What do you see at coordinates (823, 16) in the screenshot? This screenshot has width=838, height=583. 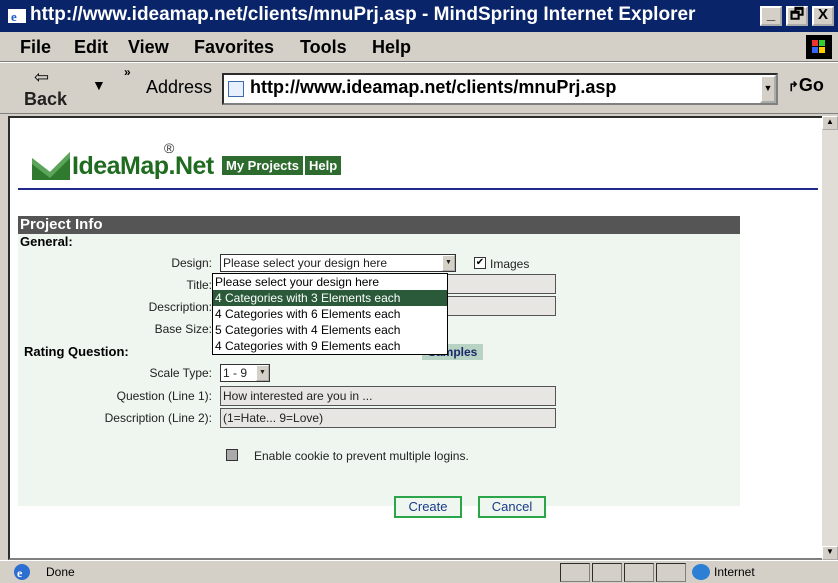 I see `close-button: X` at bounding box center [823, 16].